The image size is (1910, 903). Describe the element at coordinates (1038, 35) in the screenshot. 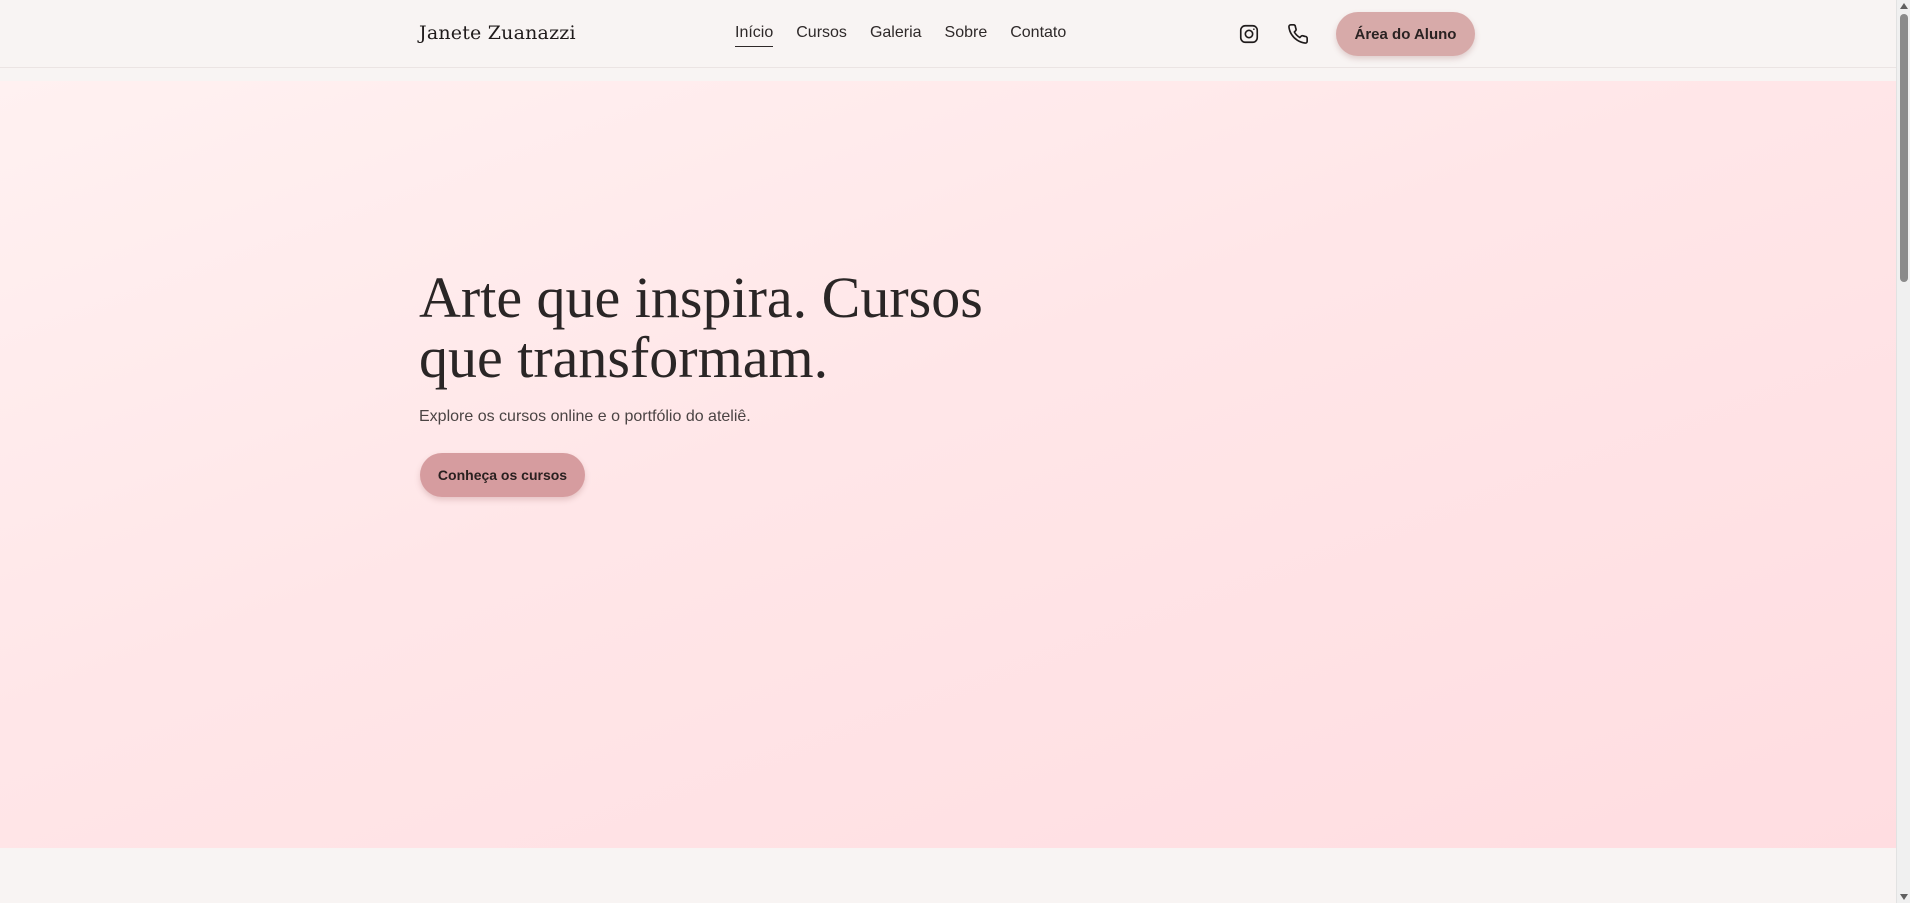

I see `nav-item-contato: Contato` at that location.